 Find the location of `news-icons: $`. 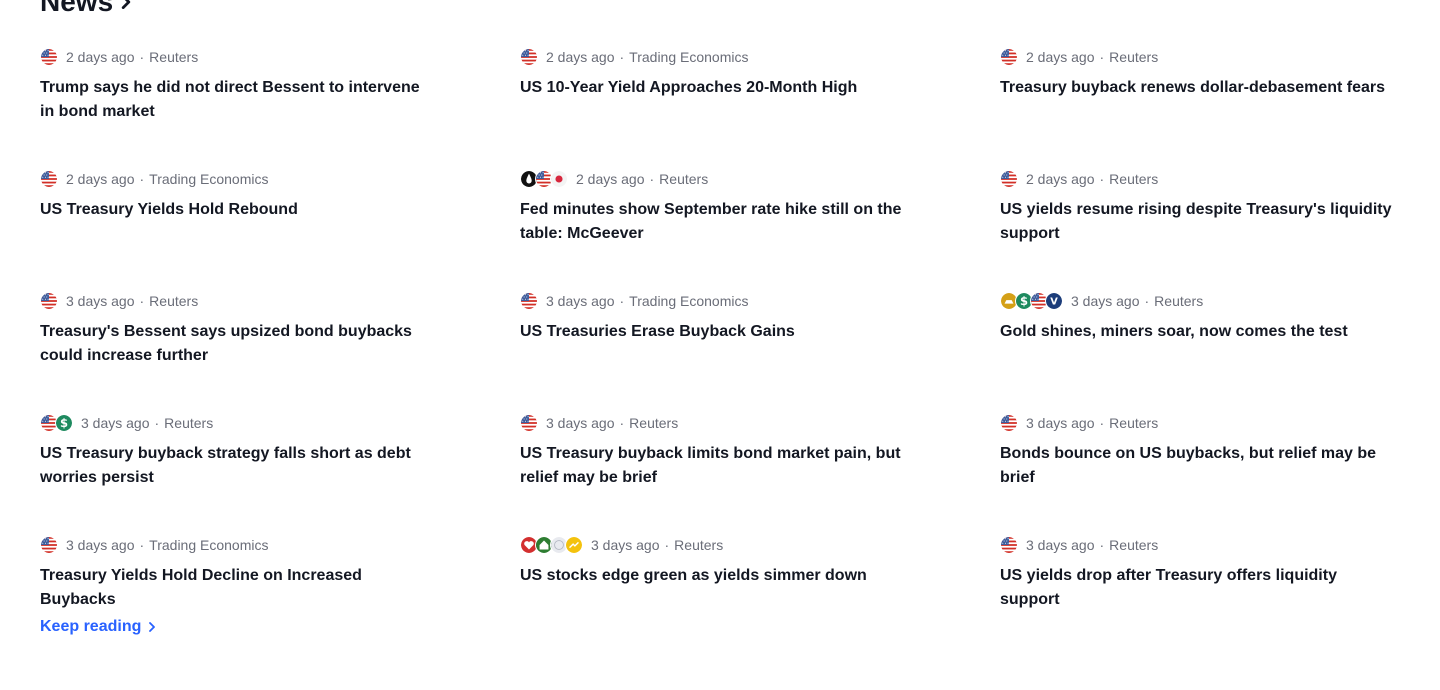

news-icons: $ is located at coordinates (56, 423).